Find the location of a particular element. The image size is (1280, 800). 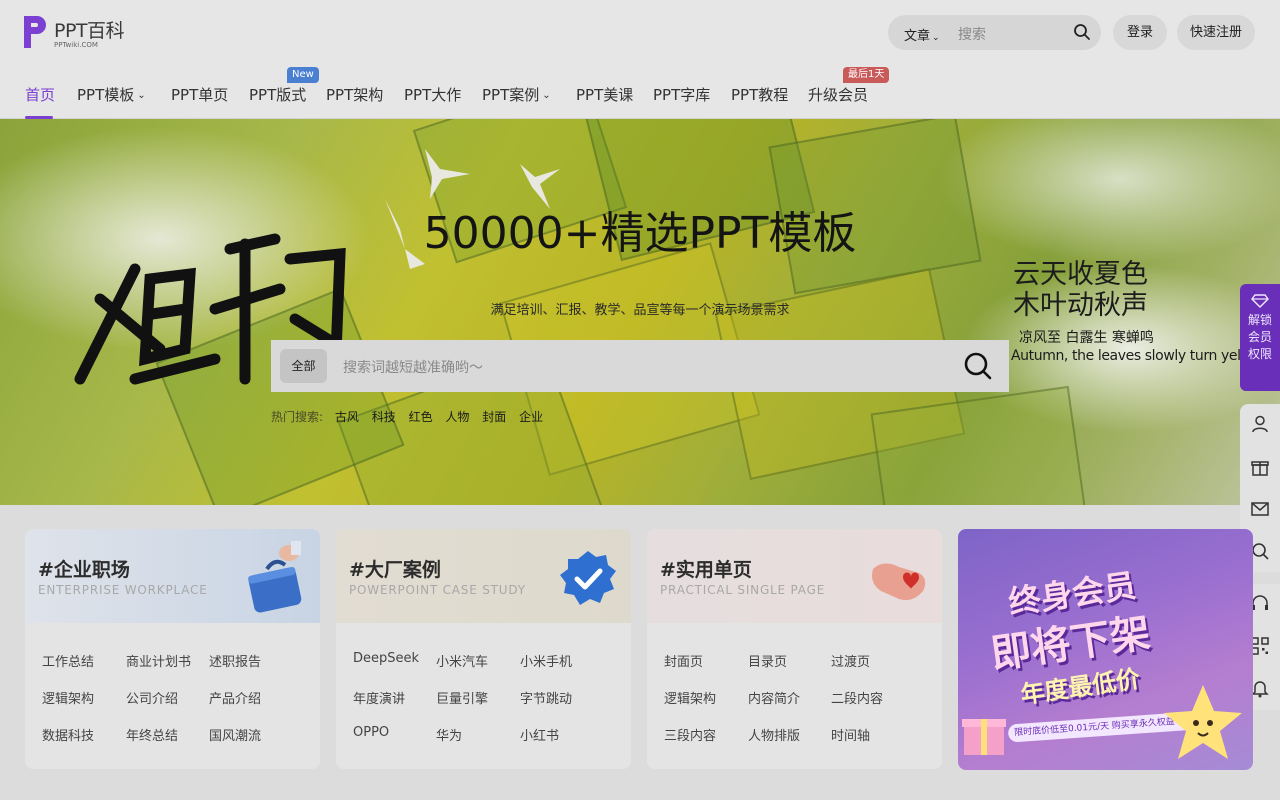

logo: PPT百科 PPTwiki.COM is located at coordinates (79, 34).